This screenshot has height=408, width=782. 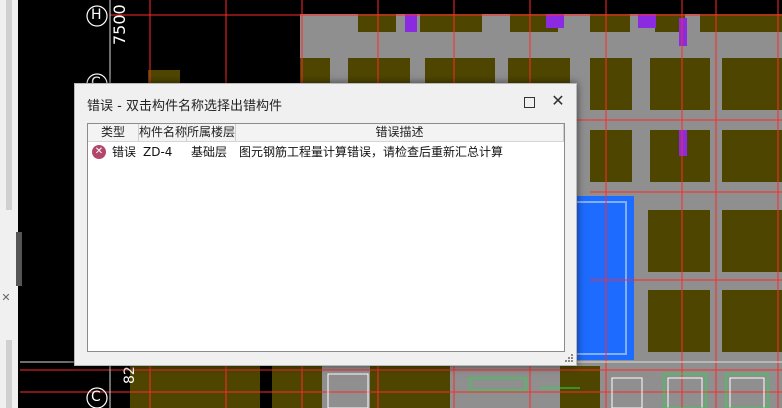 I want to click on resize-grip-icon, so click(x=569, y=358).